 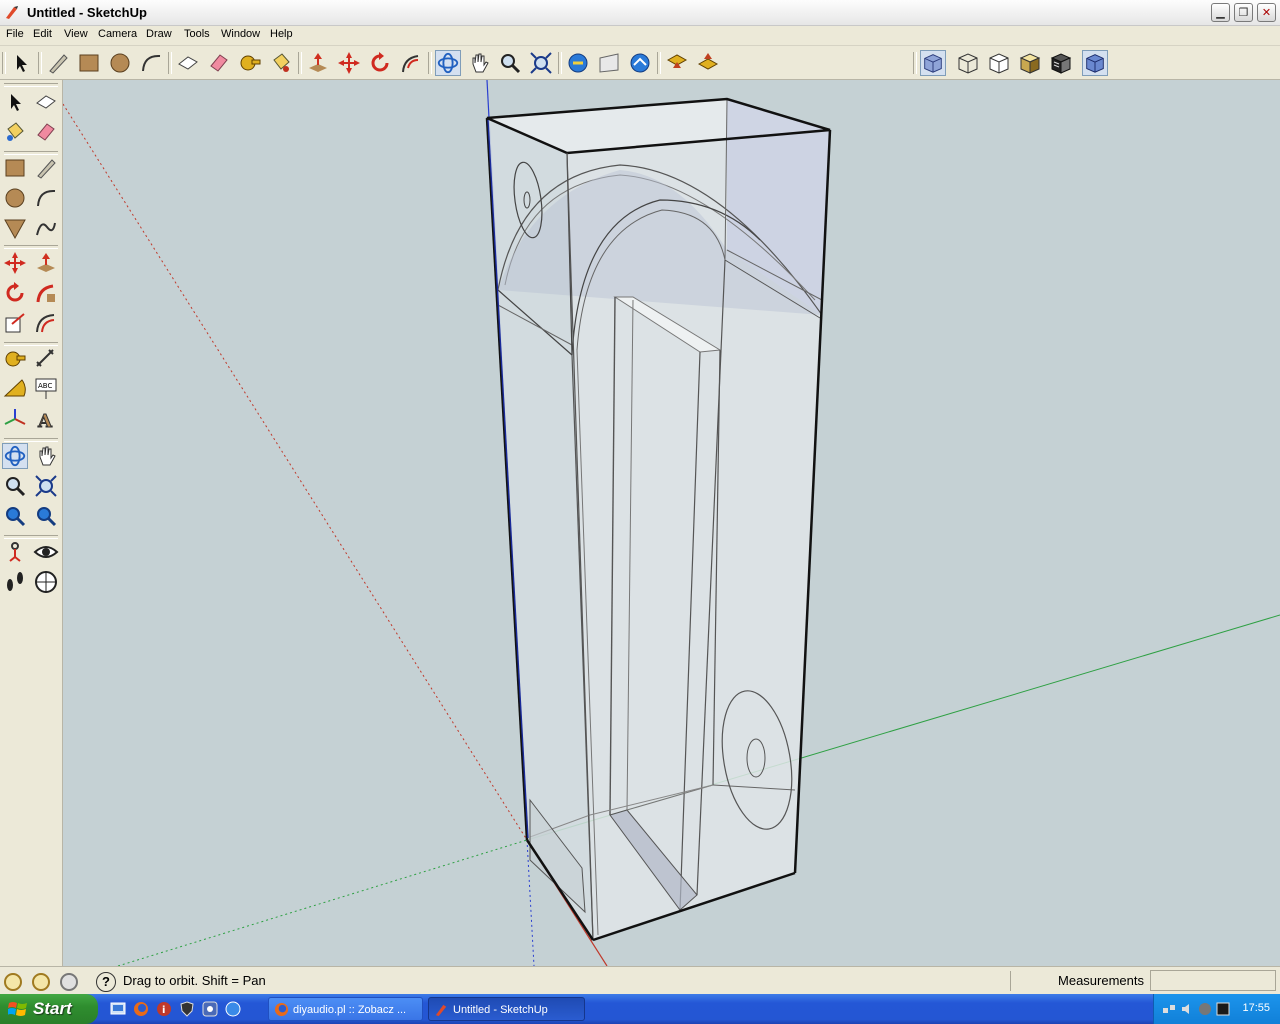 What do you see at coordinates (999, 63) in the screenshot?
I see `hidden-line-style-icon` at bounding box center [999, 63].